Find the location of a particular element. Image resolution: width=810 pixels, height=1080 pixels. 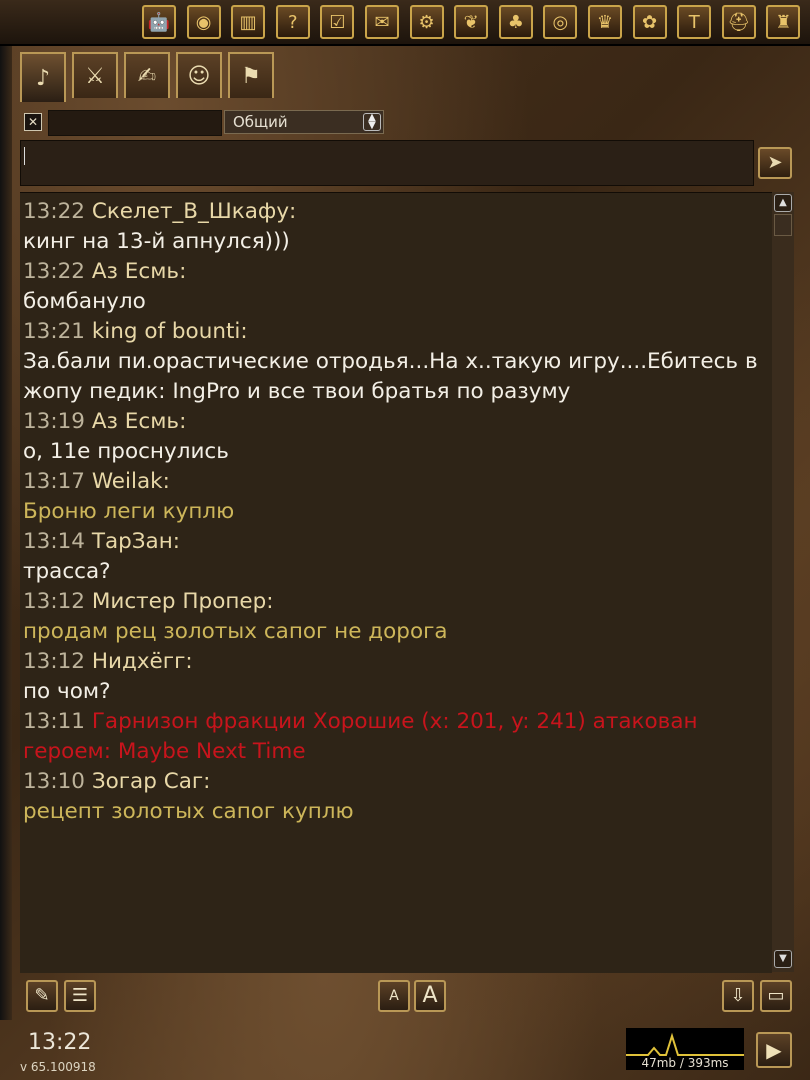

message-text: продам рец золотых сапог не дорога is located at coordinates (235, 631).